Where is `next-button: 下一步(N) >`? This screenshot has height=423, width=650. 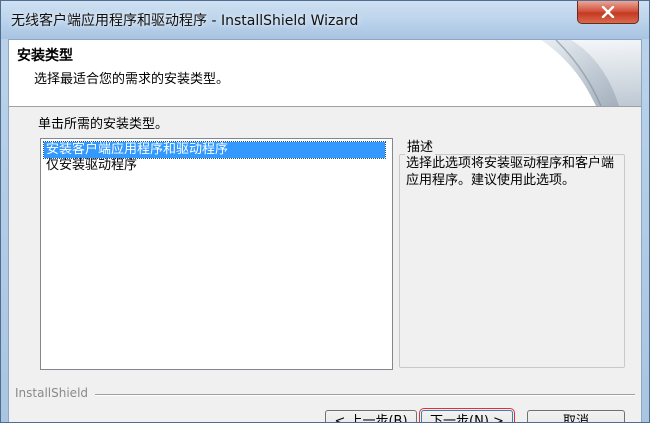 next-button: 下一步(N) > is located at coordinates (467, 416).